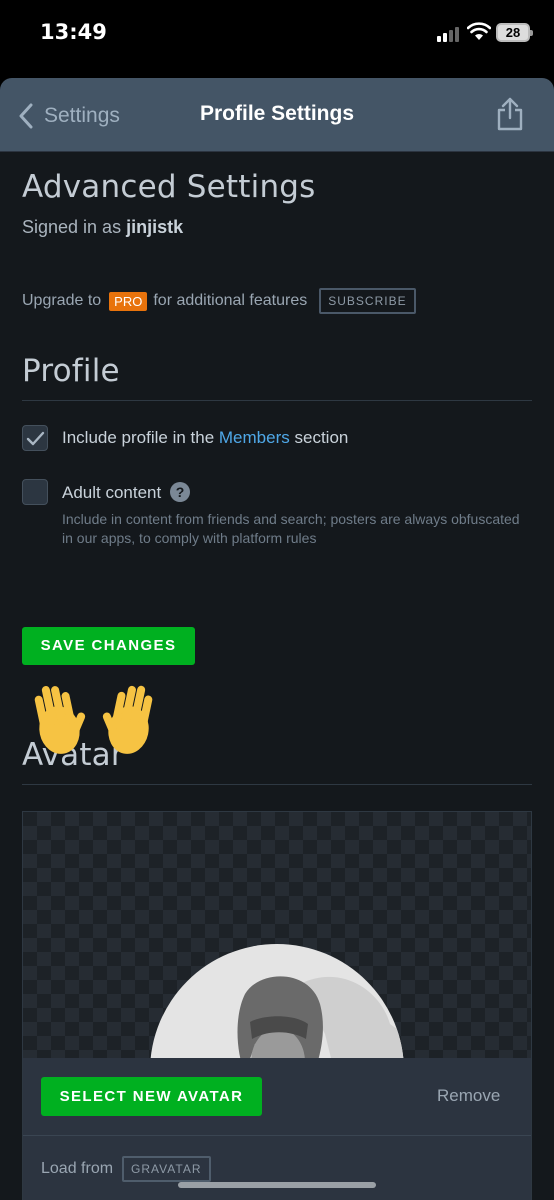 This screenshot has width=554, height=1200. What do you see at coordinates (468, 1096) in the screenshot?
I see `remove-avatar-link: Remove` at bounding box center [468, 1096].